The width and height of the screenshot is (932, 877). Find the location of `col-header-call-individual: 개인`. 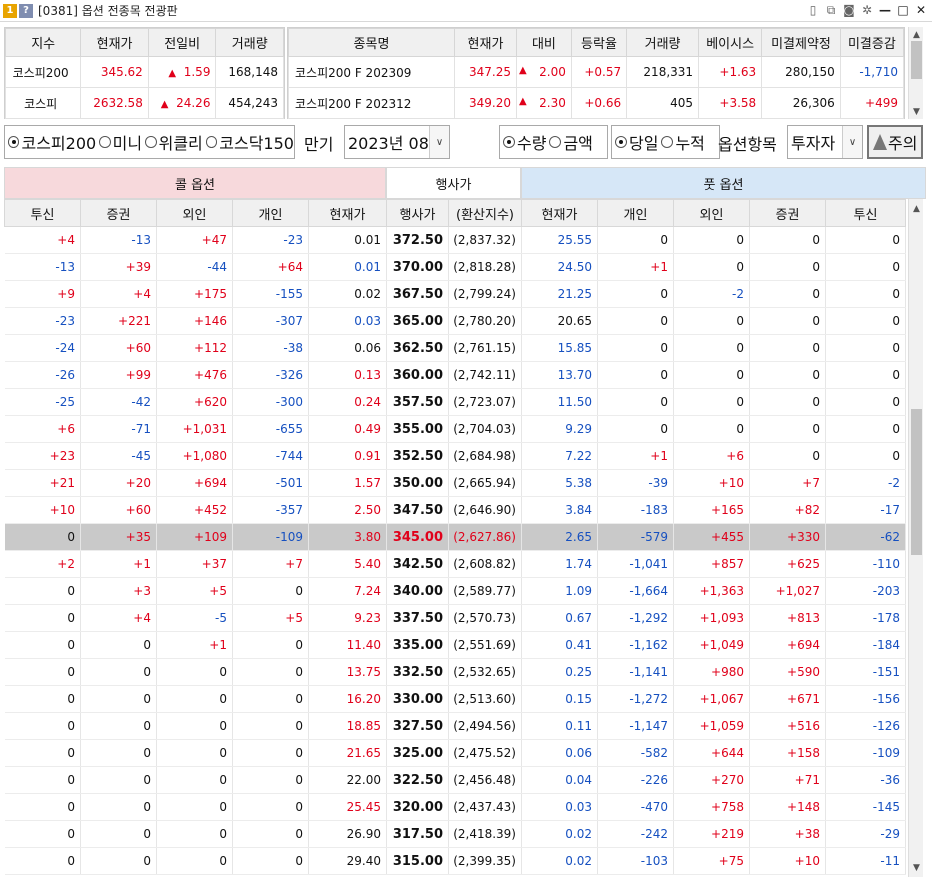

col-header-call-individual: 개인 is located at coordinates (270, 213).